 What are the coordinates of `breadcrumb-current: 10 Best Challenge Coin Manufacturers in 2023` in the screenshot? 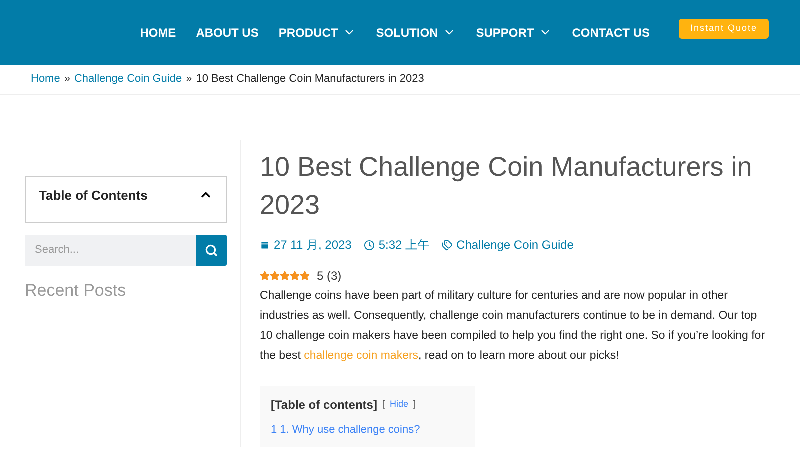 It's located at (310, 80).